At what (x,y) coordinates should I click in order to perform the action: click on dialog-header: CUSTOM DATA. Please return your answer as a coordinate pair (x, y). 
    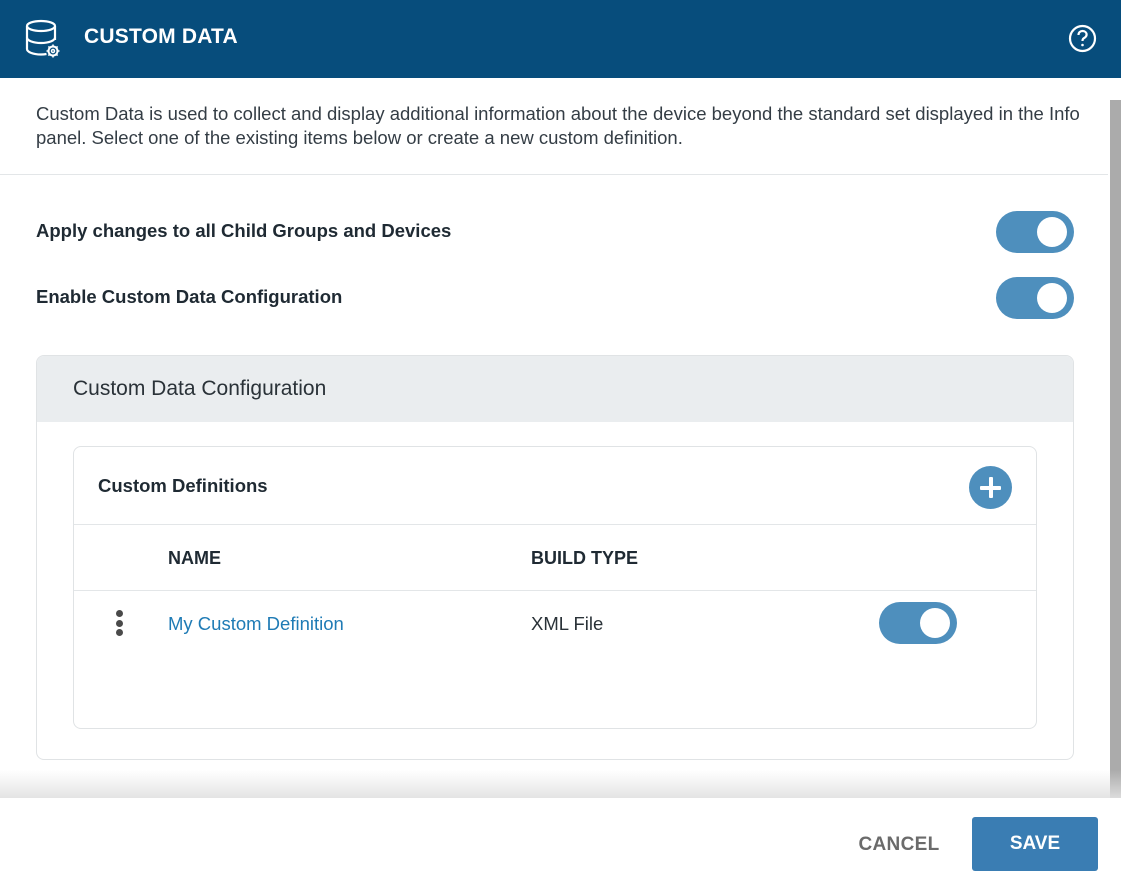
    Looking at the image, I should click on (560, 39).